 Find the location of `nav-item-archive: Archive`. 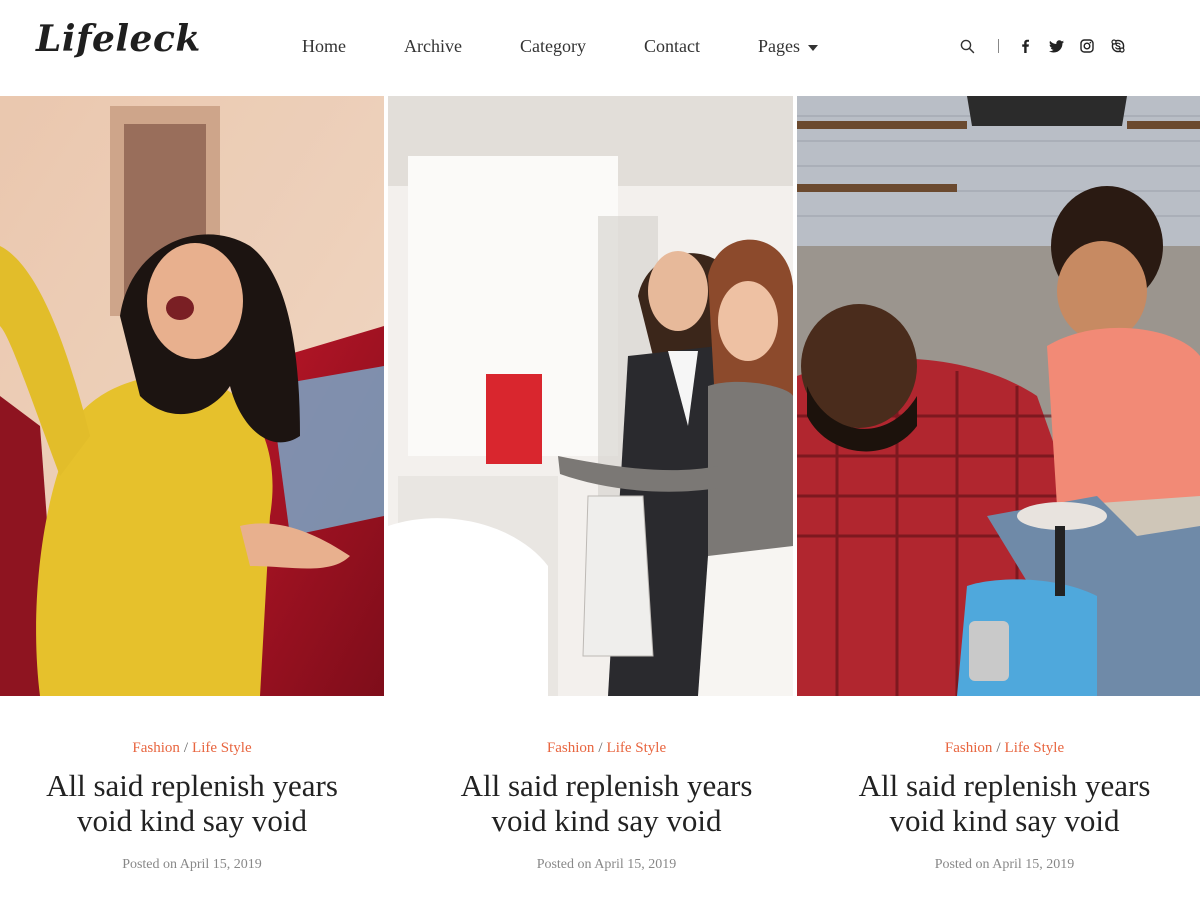

nav-item-archive: Archive is located at coordinates (433, 46).